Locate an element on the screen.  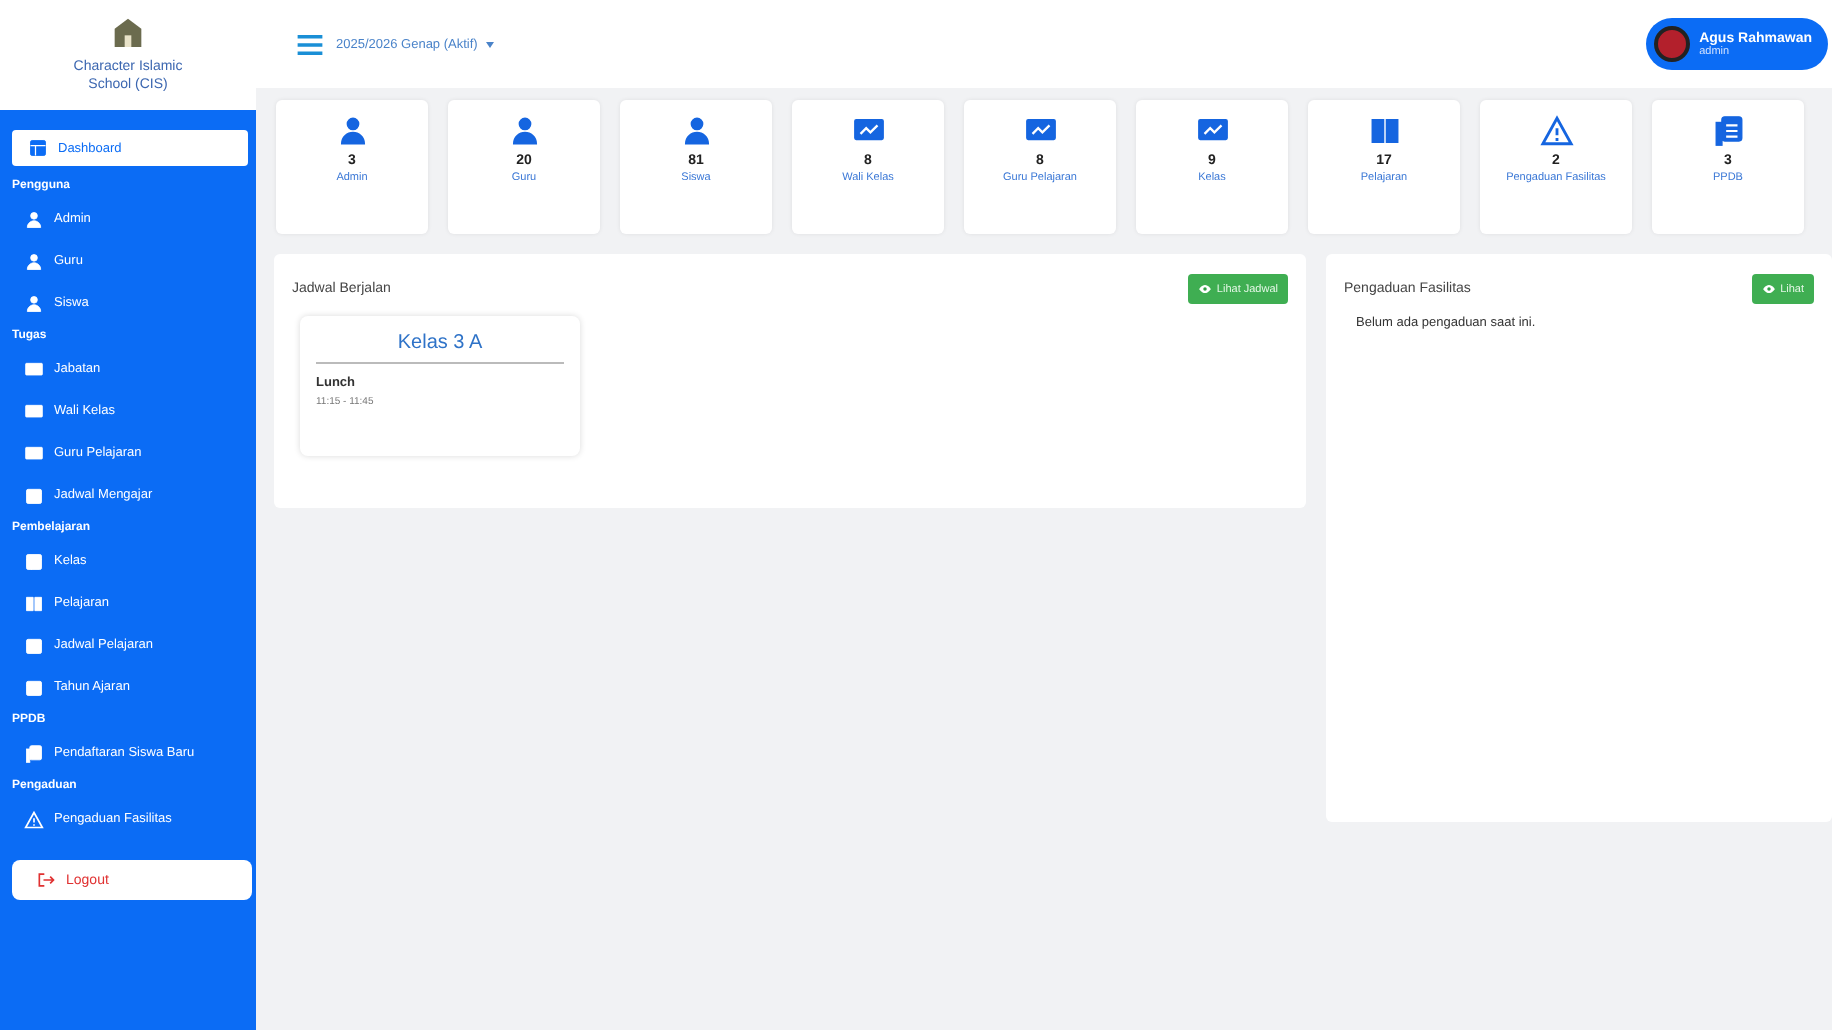
menu-button is located at coordinates (310, 44).